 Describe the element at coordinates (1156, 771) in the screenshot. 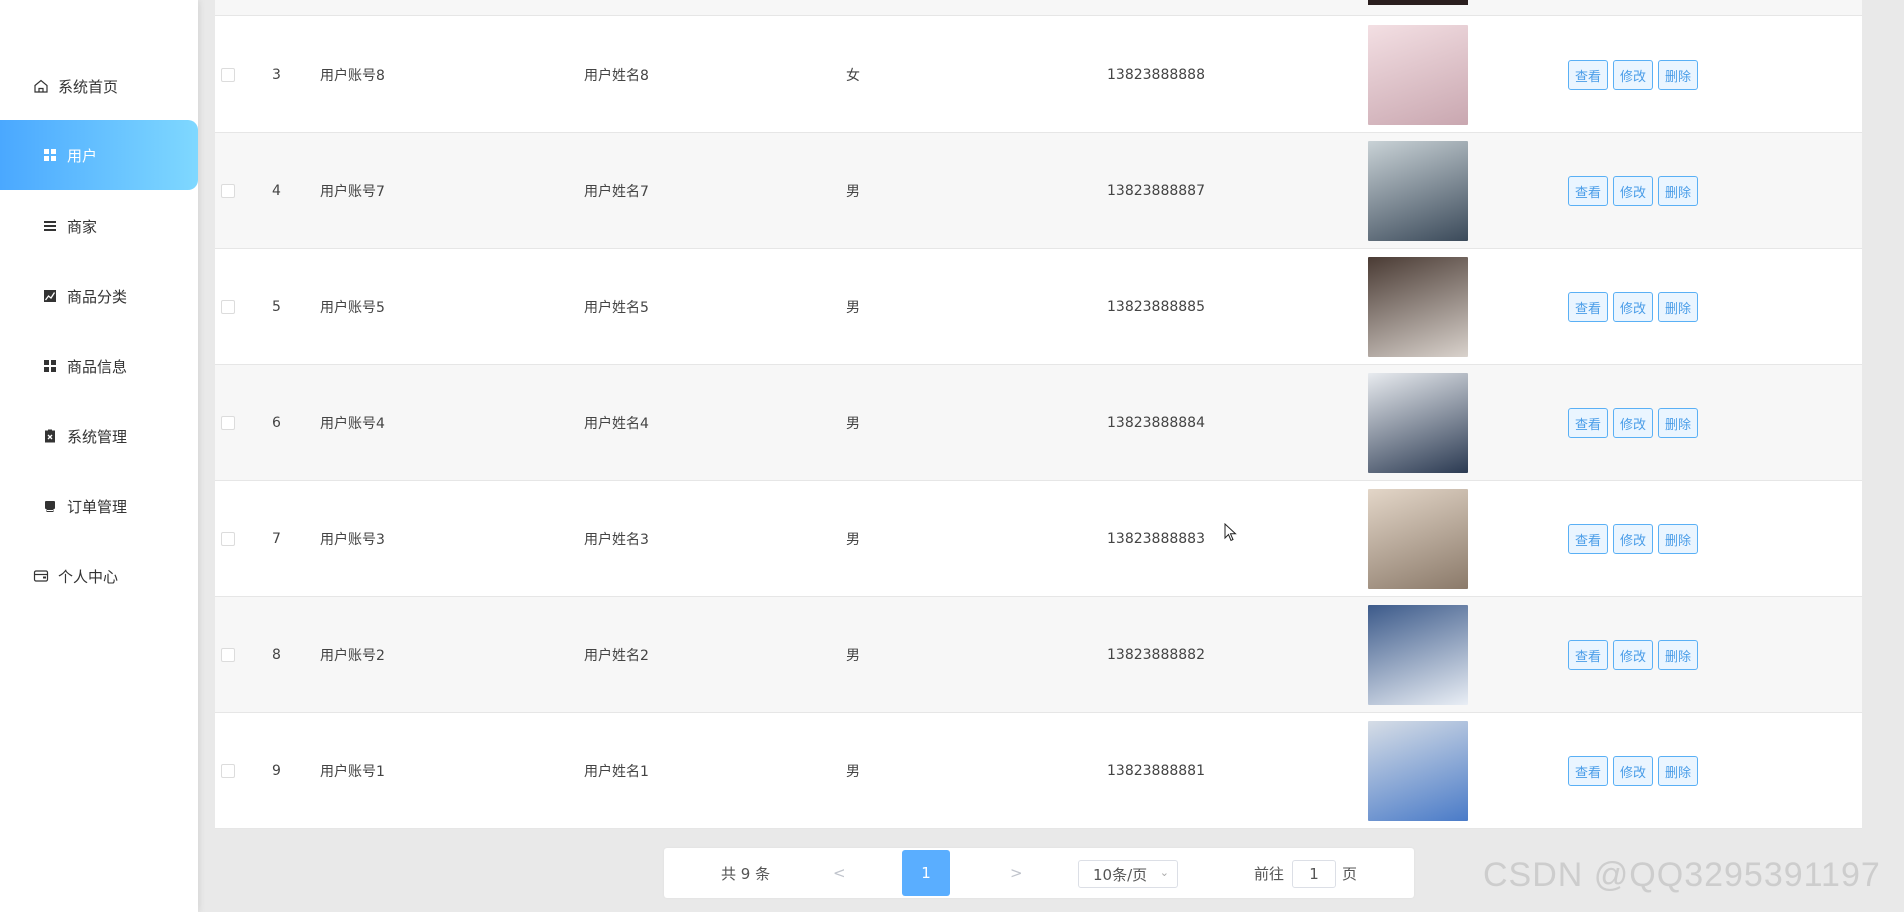

I see `row-phone: 13823888881` at that location.